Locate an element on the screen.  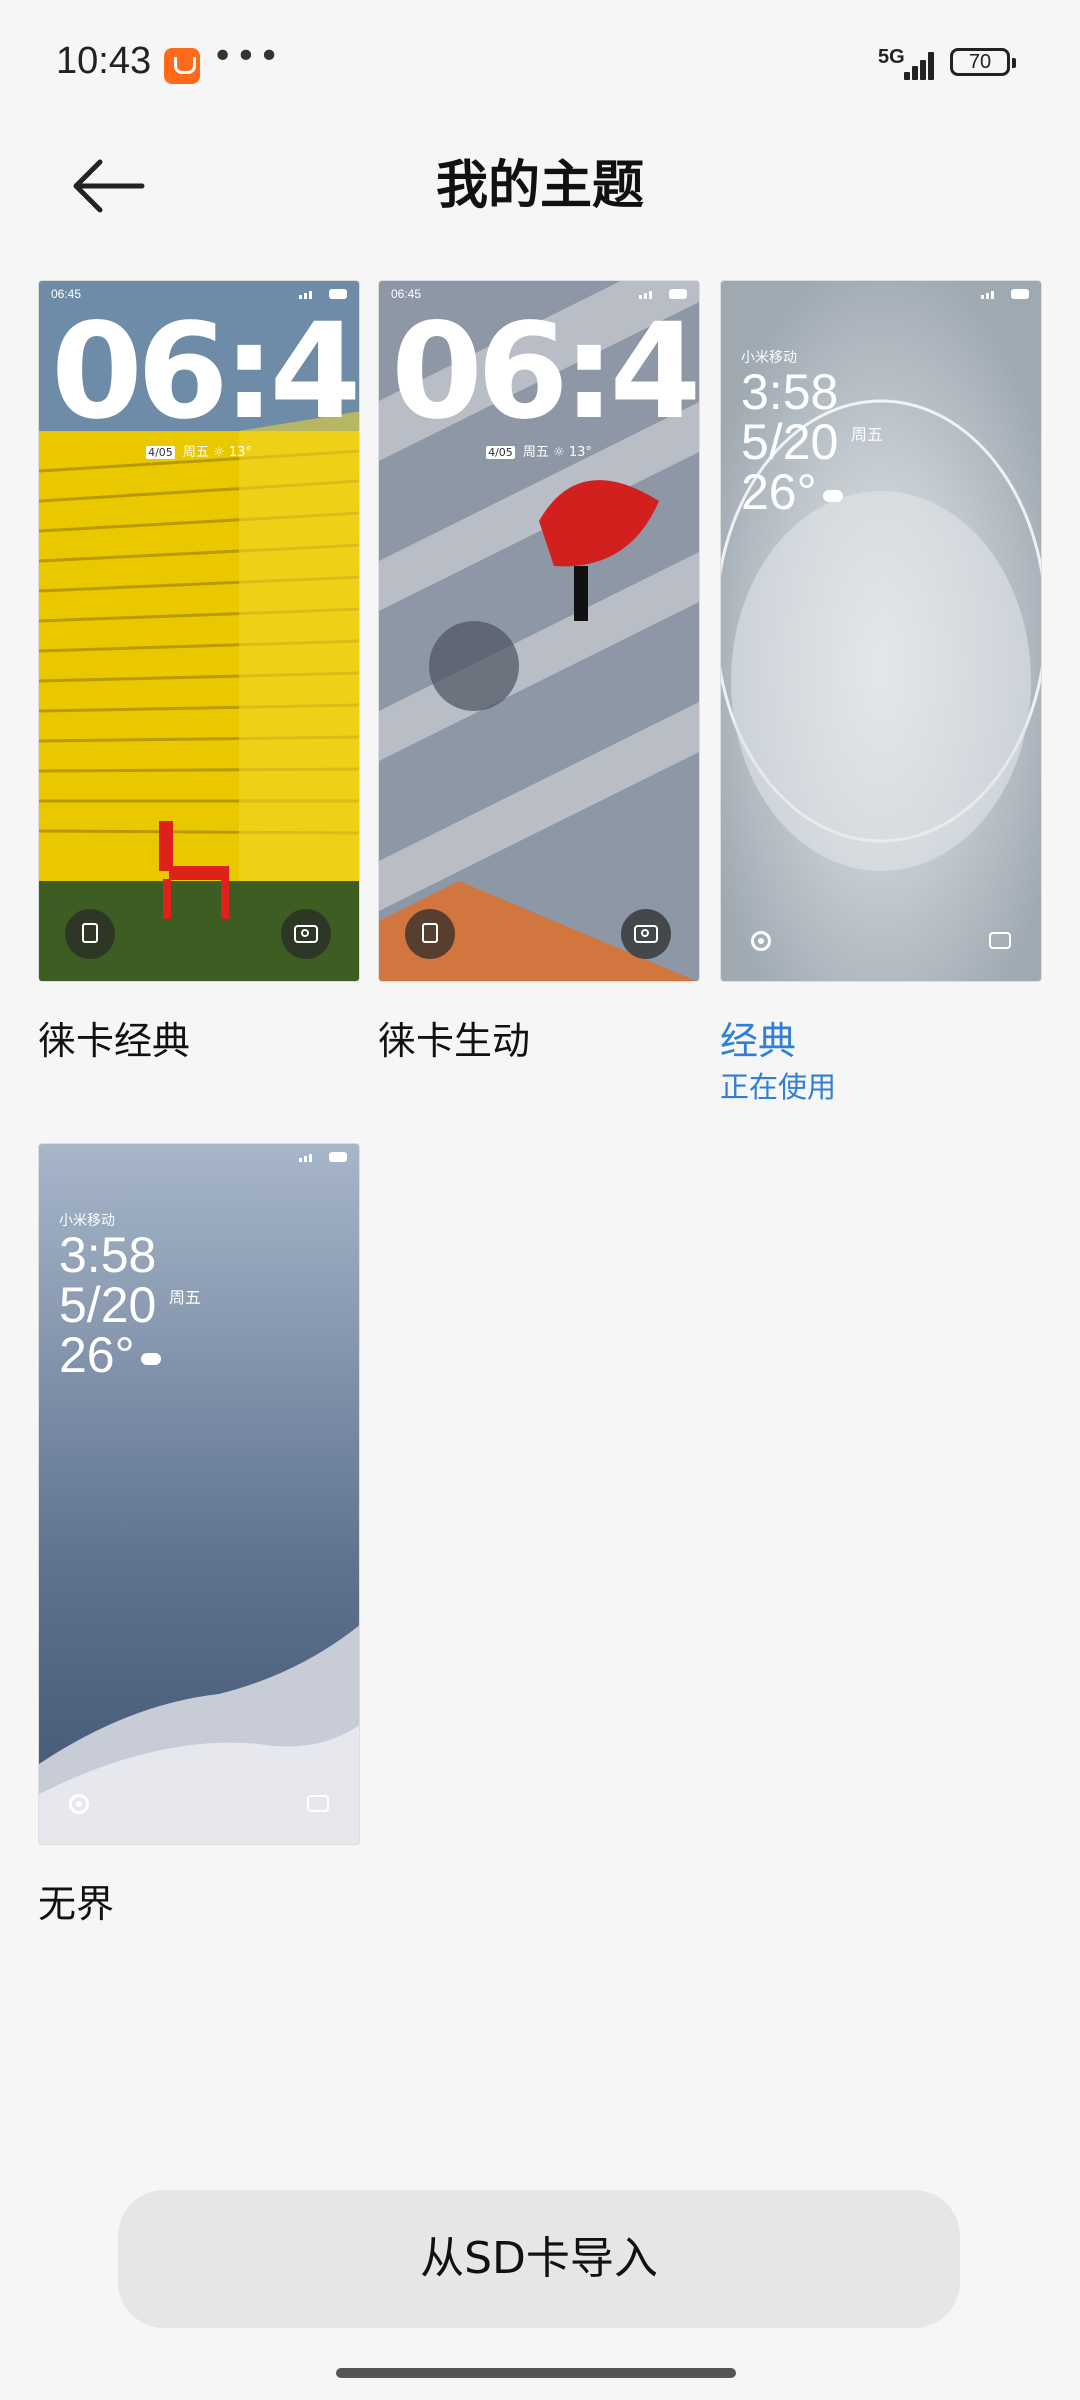
theme-card-boundless: 小米移动 3:58 5/20 26° 周五 无界 is located at coordinates (199, 1534).